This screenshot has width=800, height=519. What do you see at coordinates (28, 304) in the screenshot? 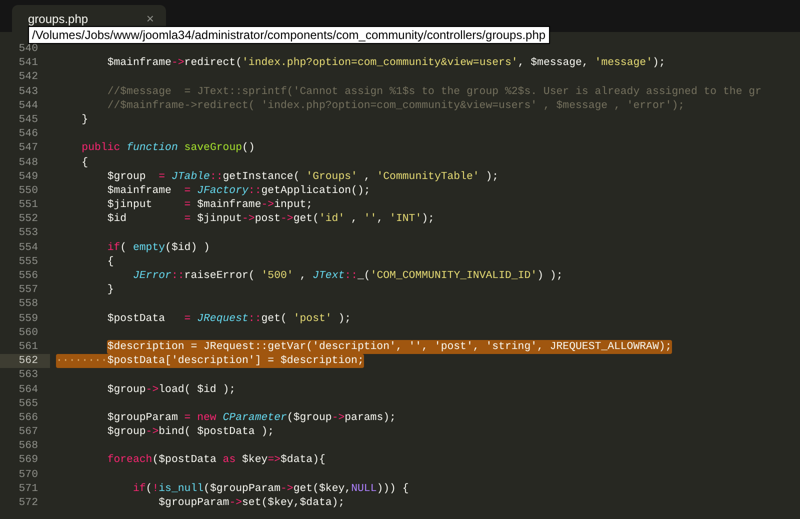
I see `line-number: 558` at bounding box center [28, 304].